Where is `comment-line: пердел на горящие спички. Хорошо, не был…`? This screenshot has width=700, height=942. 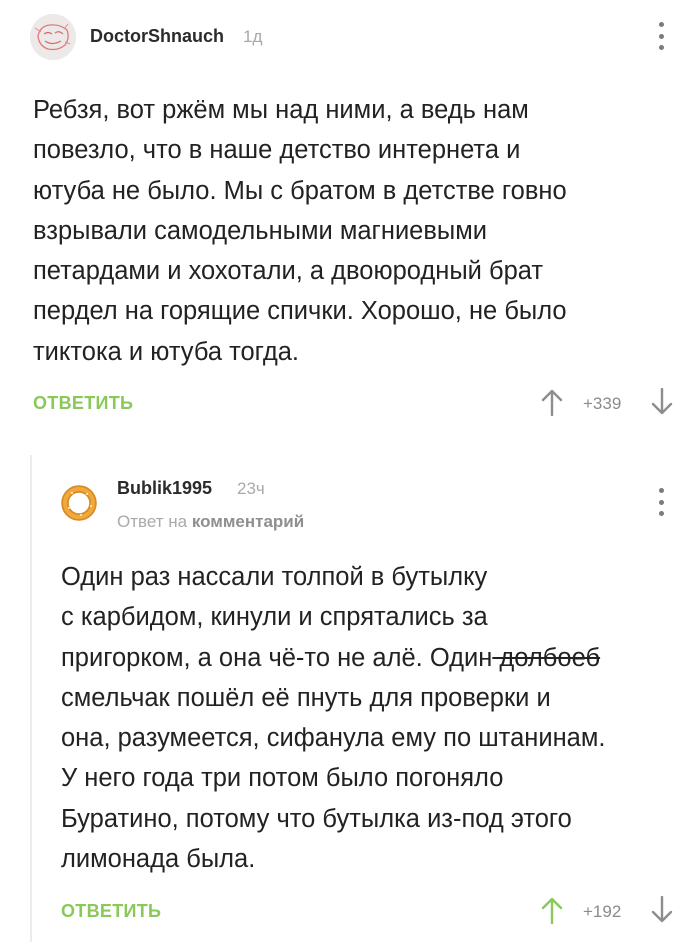 comment-line: пердел на горящие спички. Хорошо, не был… is located at coordinates (300, 311).